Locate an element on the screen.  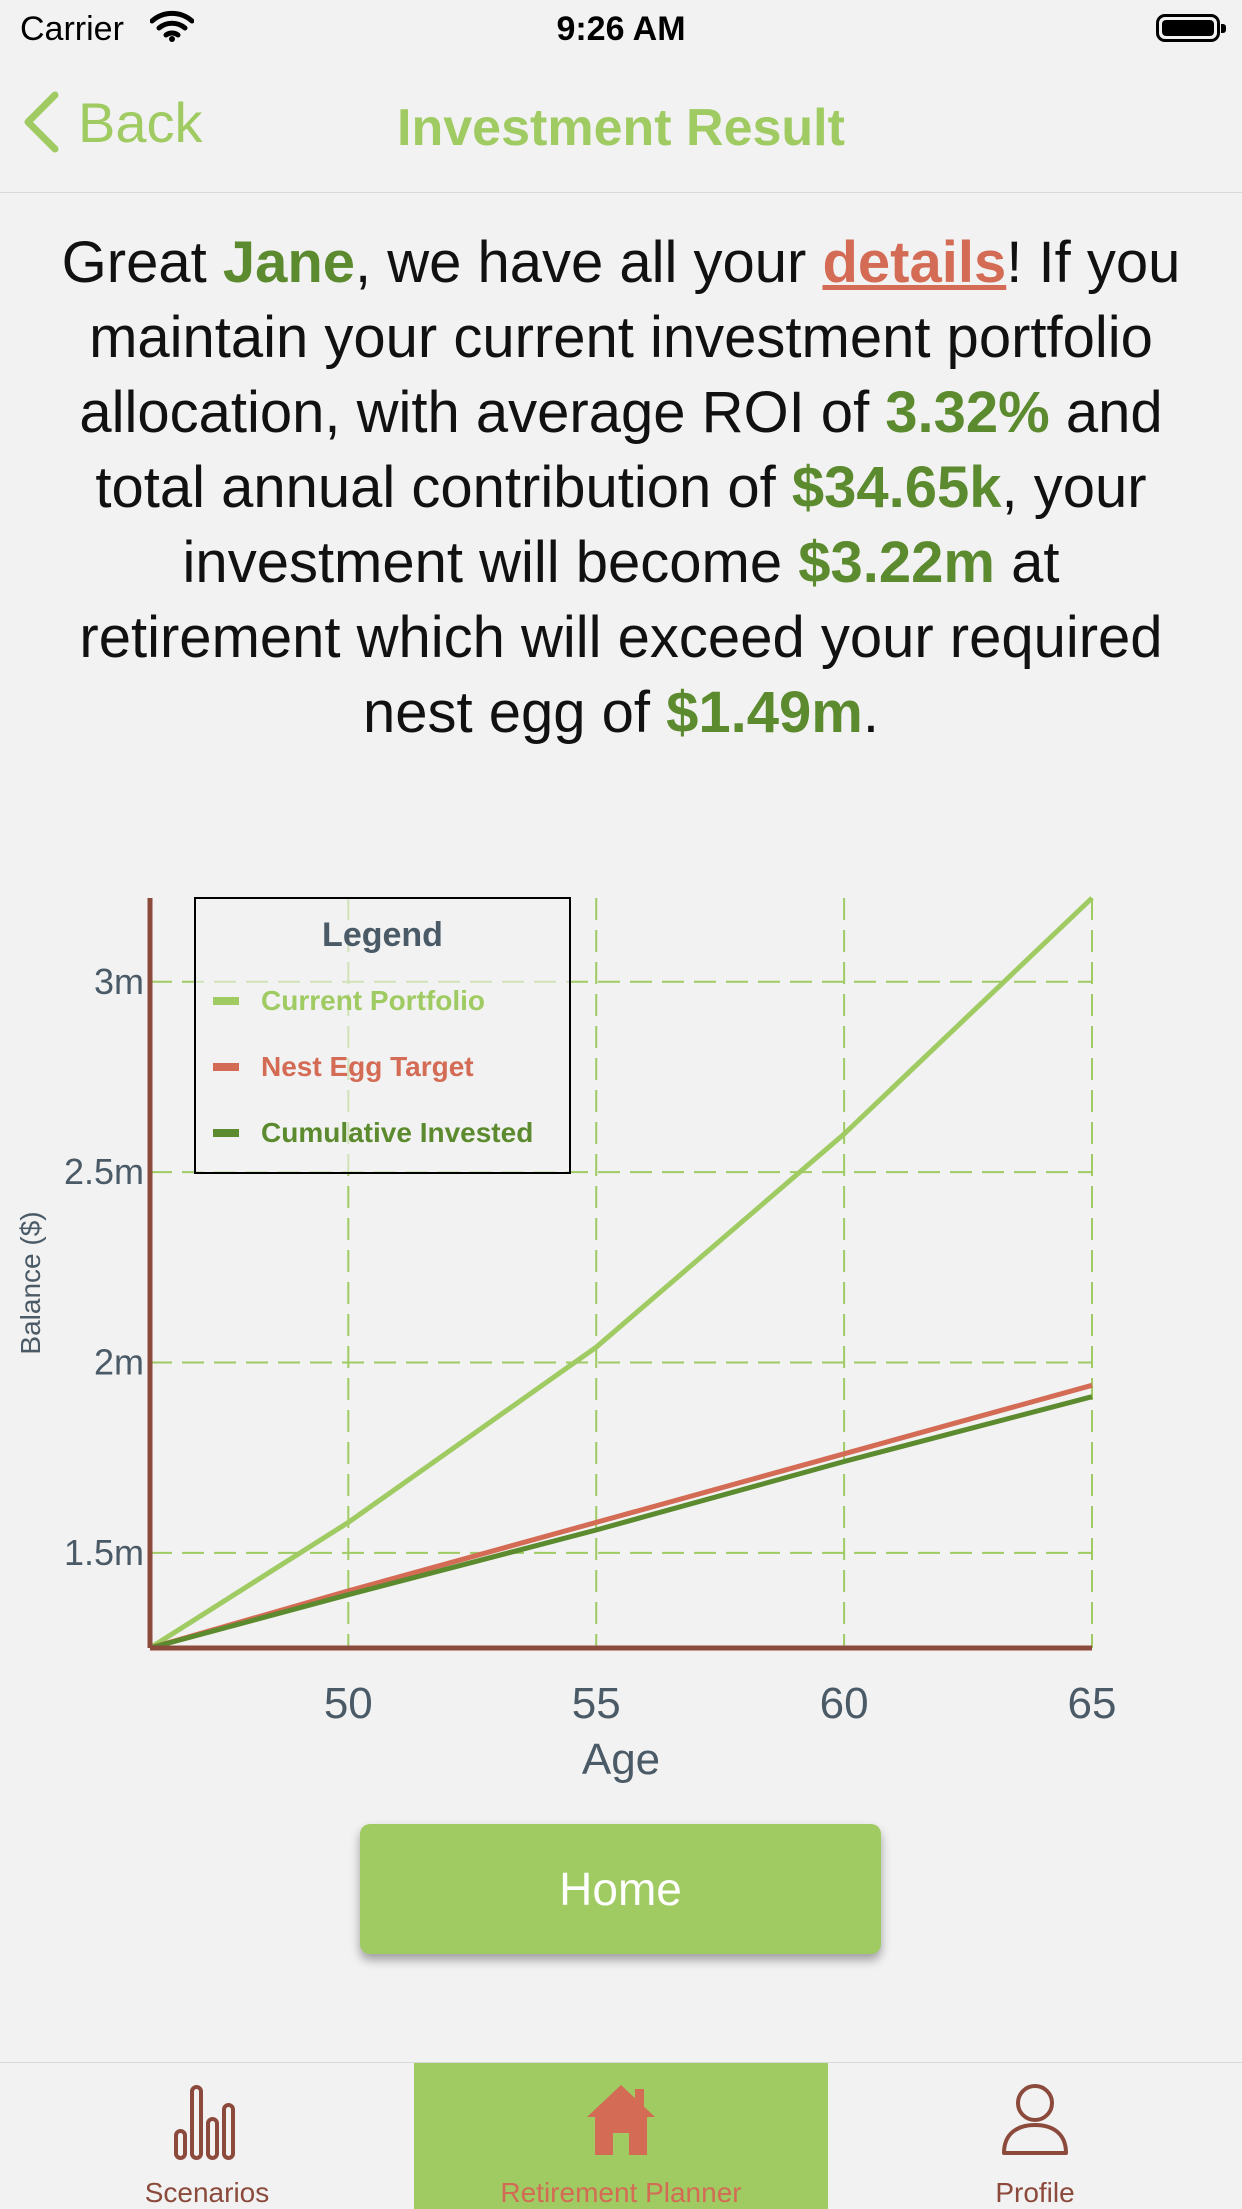
y-tick-label: 2m is located at coordinates (119, 1361).